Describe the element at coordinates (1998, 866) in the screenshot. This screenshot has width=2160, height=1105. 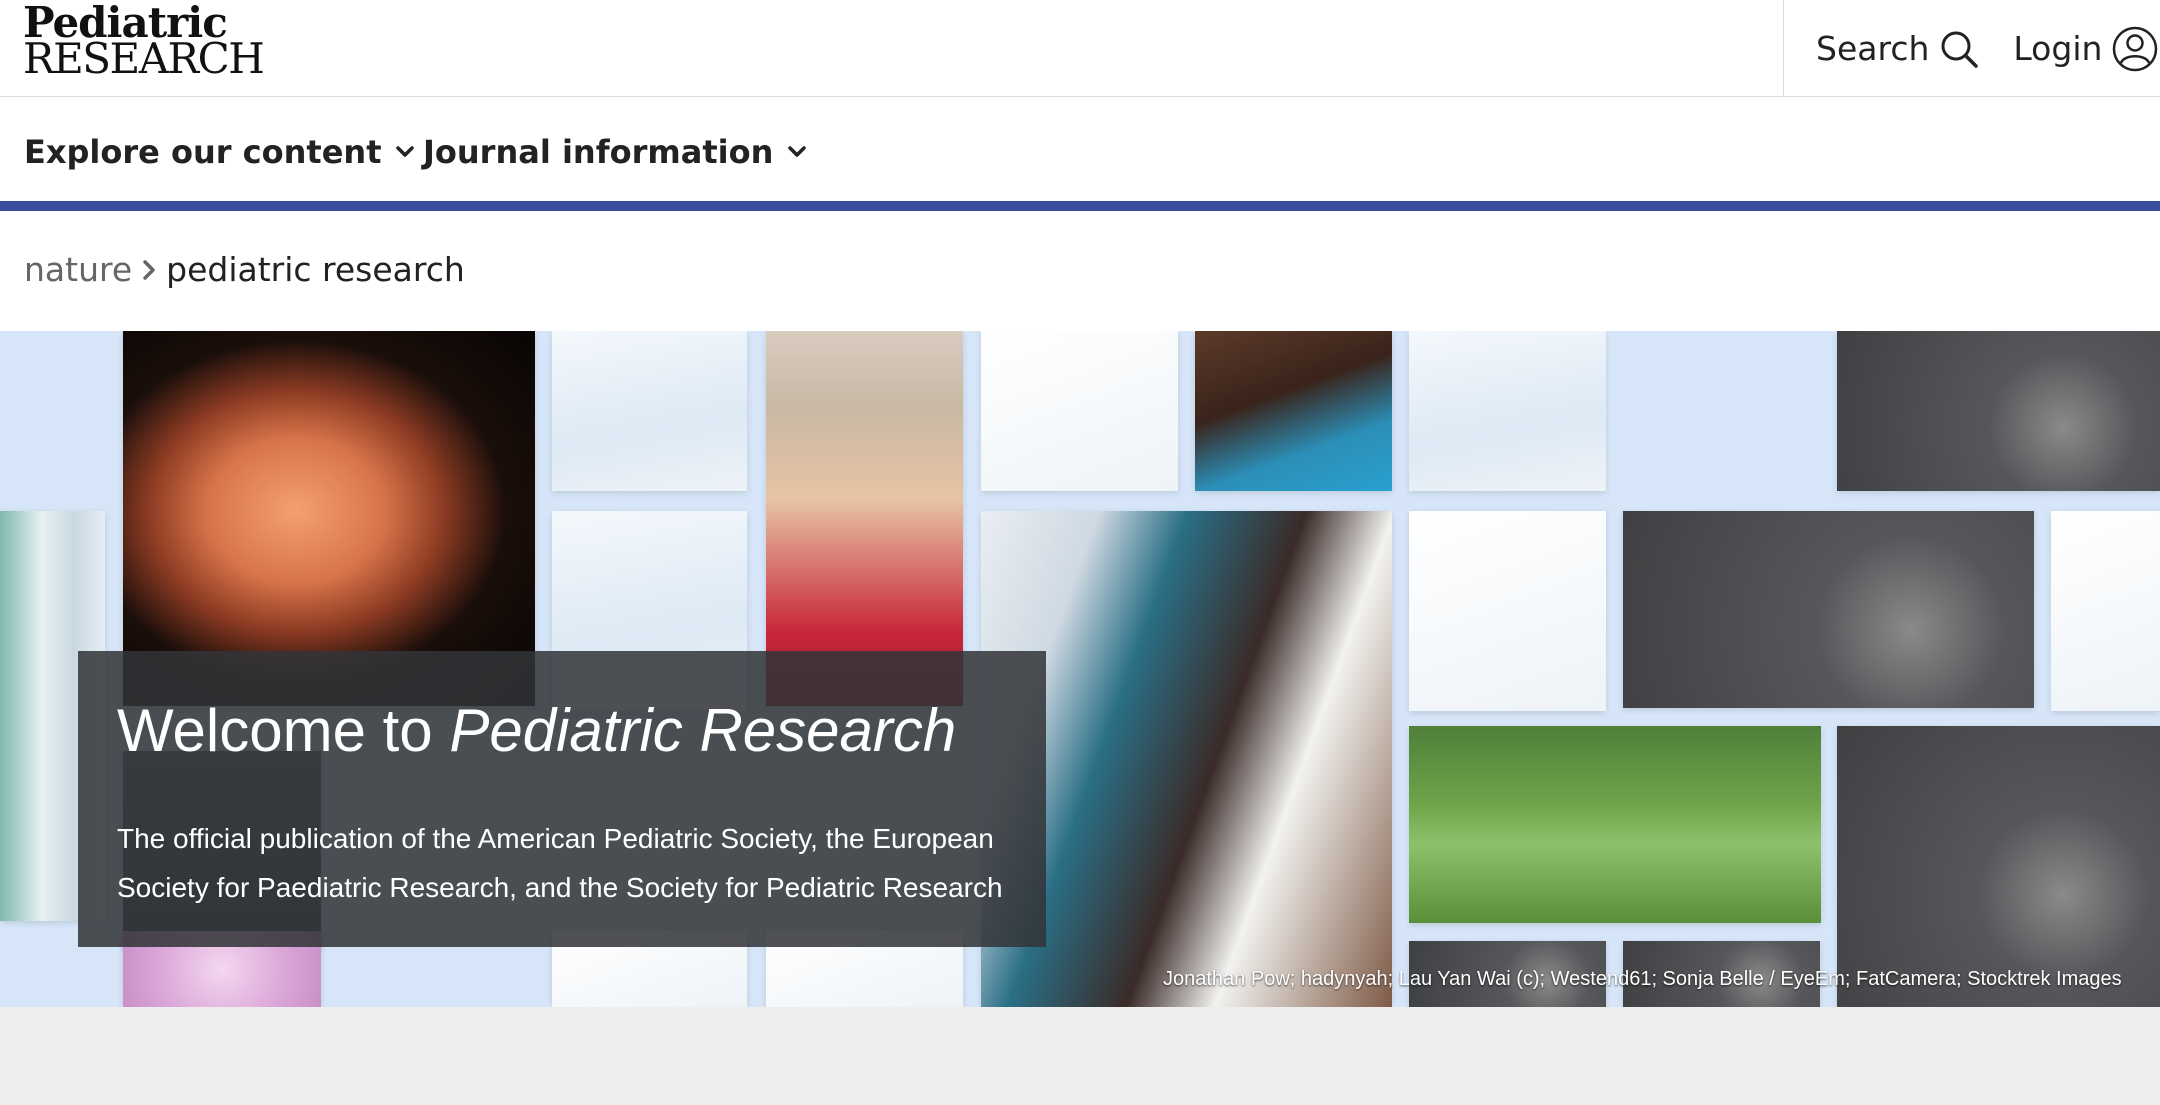
I see `hero-image-chalk-sun` at that location.